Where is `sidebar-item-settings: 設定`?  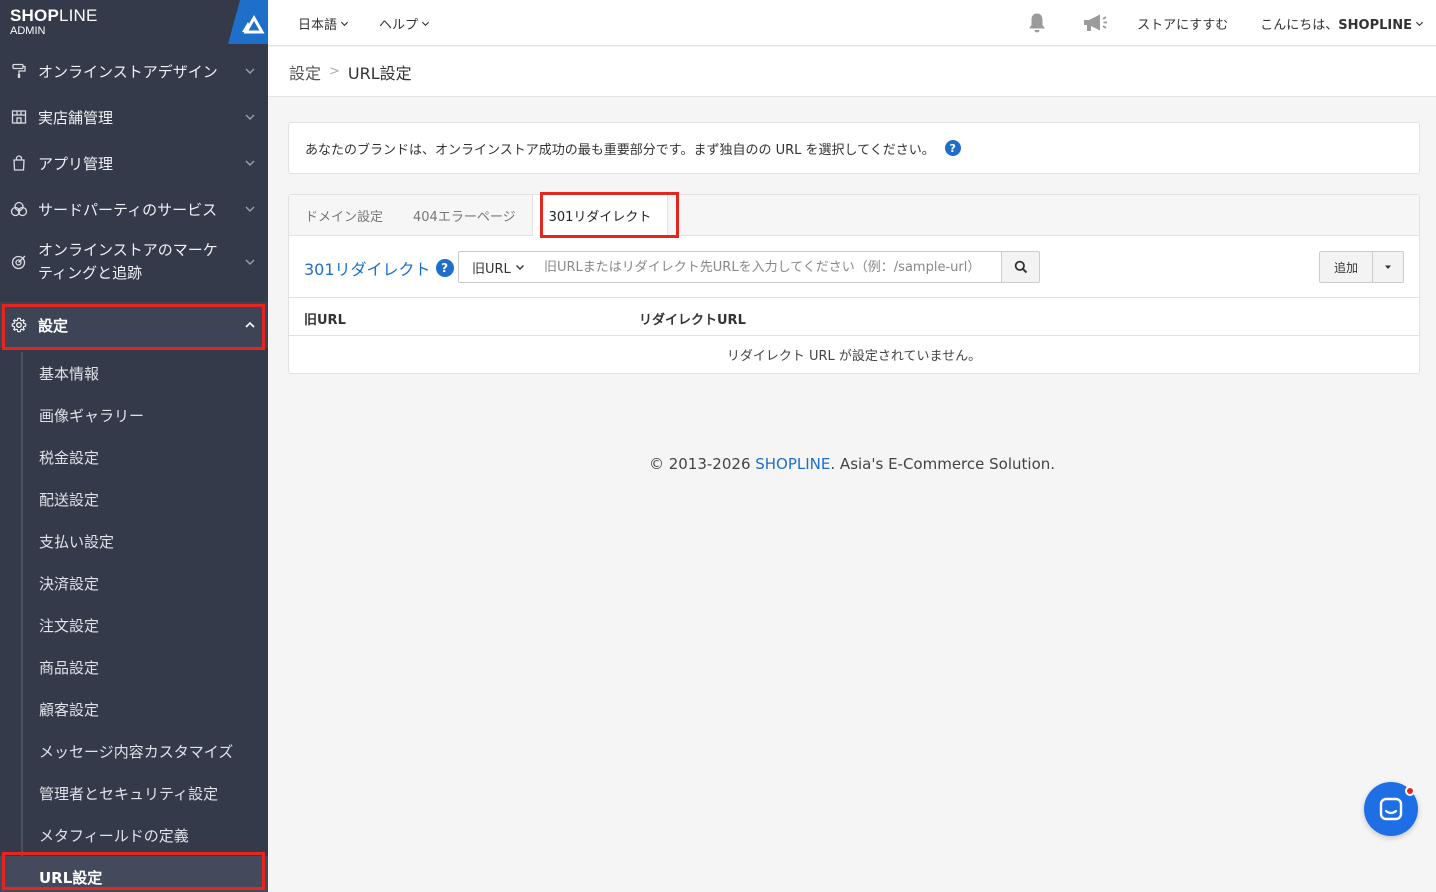
sidebar-item-settings: 設定 is located at coordinates (134, 325).